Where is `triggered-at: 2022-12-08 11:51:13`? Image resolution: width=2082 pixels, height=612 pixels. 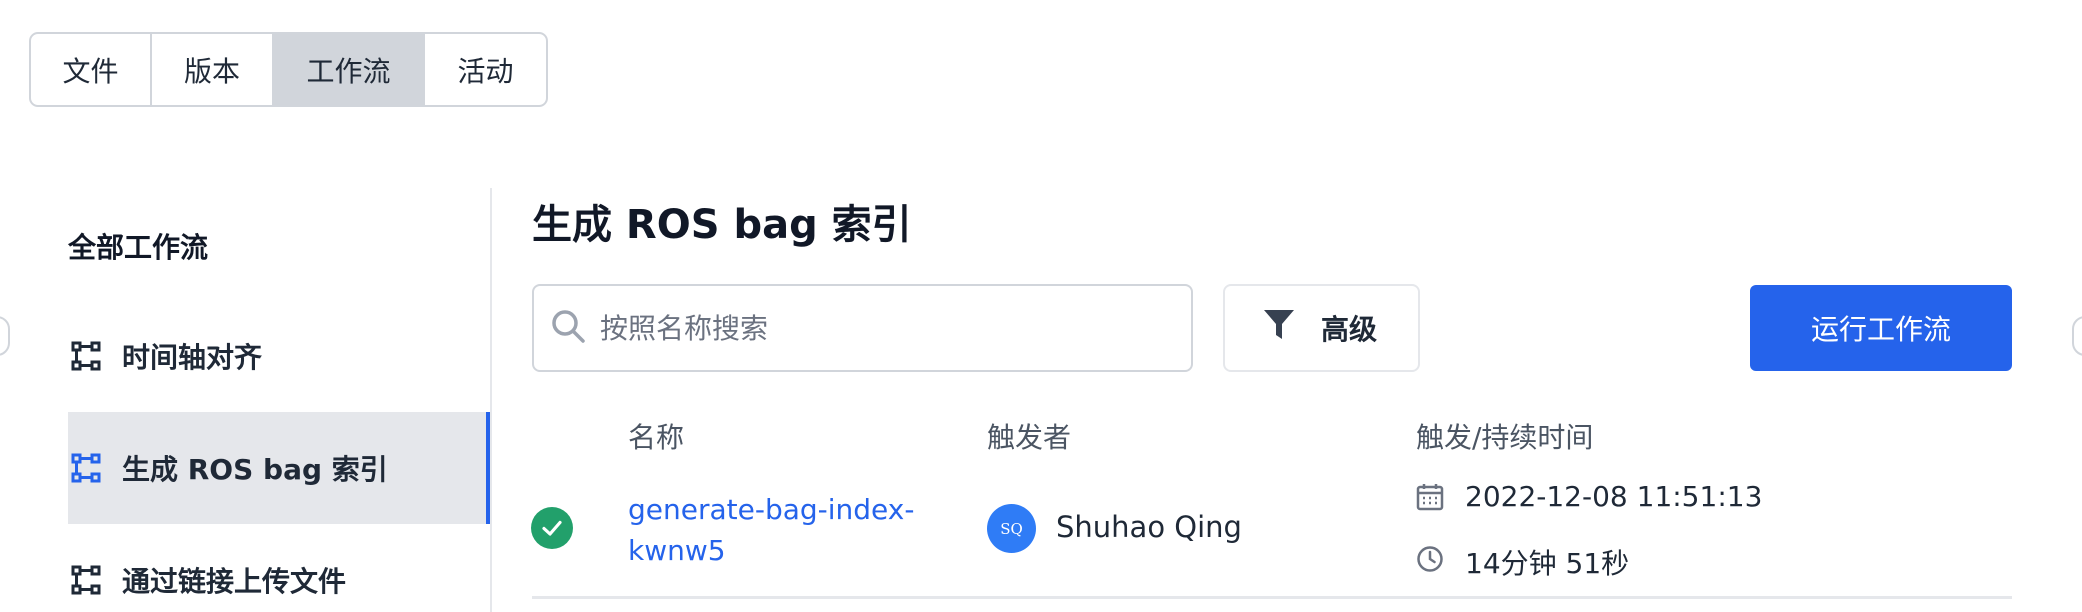 triggered-at: 2022-12-08 11:51:13 is located at coordinates (1614, 496).